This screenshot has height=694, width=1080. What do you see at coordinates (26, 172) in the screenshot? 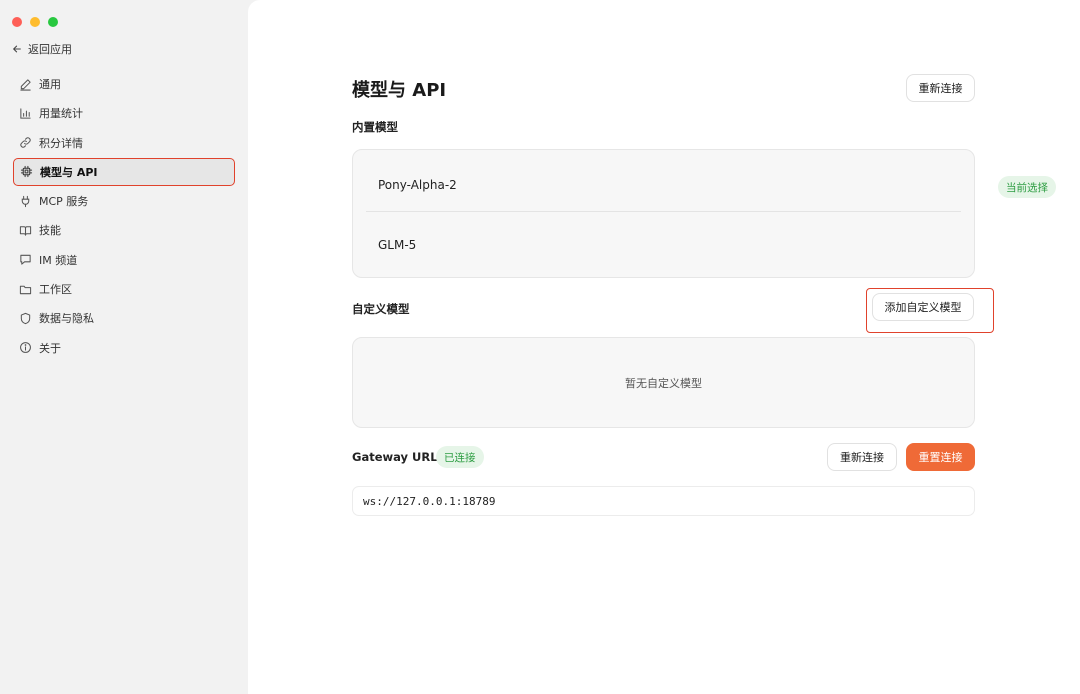
I see `cpu-icon` at bounding box center [26, 172].